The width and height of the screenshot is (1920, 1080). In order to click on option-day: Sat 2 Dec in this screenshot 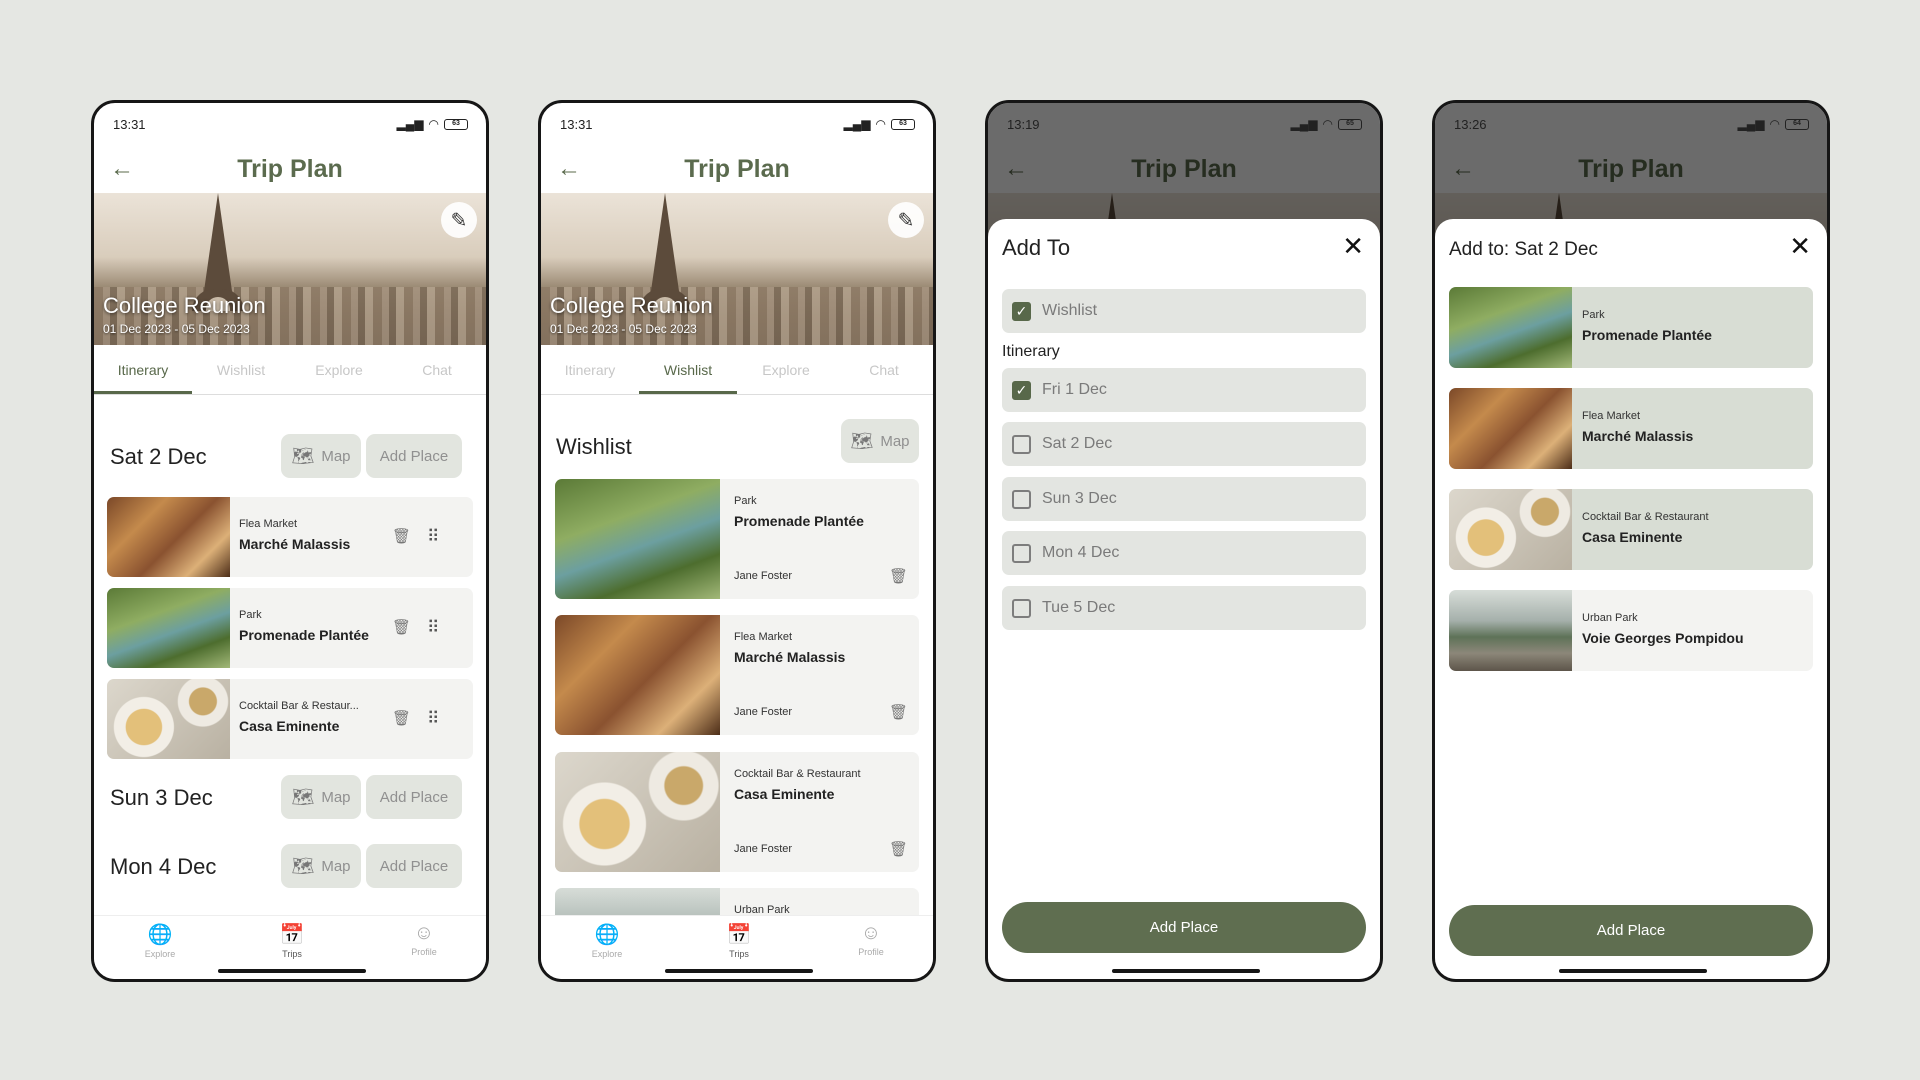, I will do `click(1184, 444)`.